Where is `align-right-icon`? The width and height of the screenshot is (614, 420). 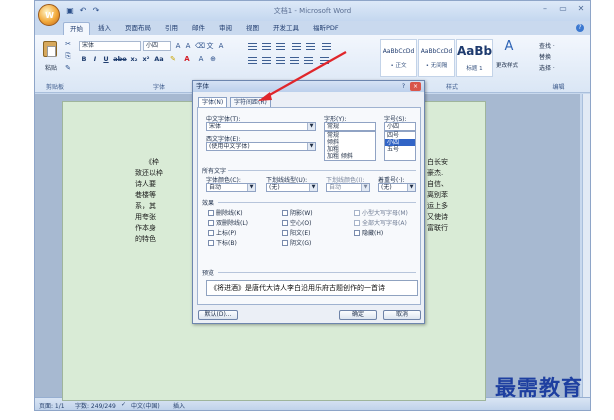 align-right-icon is located at coordinates (280, 60).